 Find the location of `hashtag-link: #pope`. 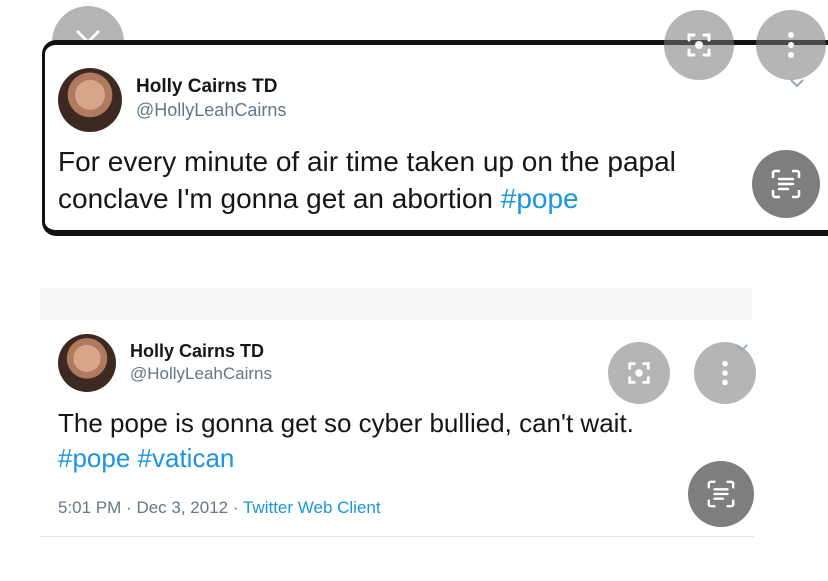

hashtag-link: #pope is located at coordinates (540, 198).